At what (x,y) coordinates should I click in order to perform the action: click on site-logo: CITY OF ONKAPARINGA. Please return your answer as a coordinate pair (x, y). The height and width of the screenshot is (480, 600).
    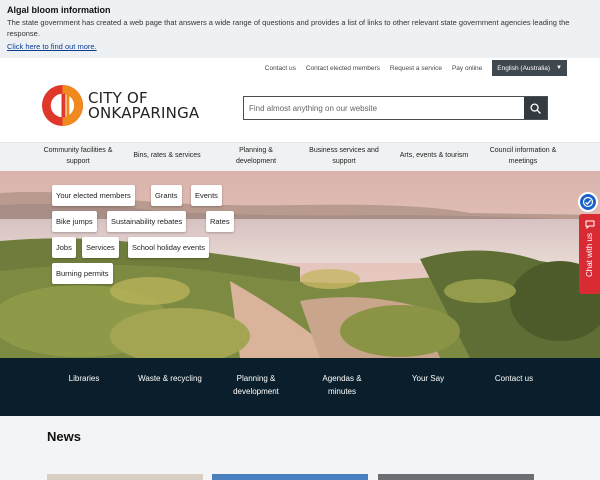
    Looking at the image, I should click on (120, 105).